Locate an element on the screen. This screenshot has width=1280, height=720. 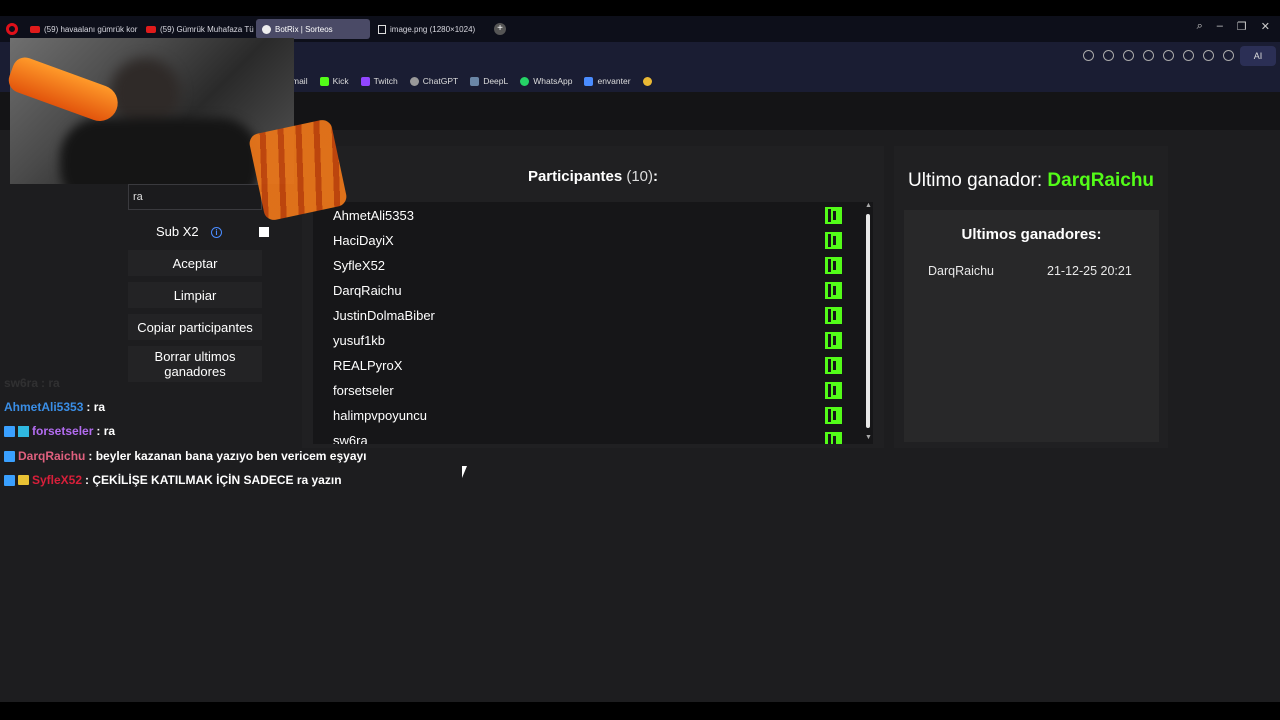
download-icon is located at coordinates (1188, 55).